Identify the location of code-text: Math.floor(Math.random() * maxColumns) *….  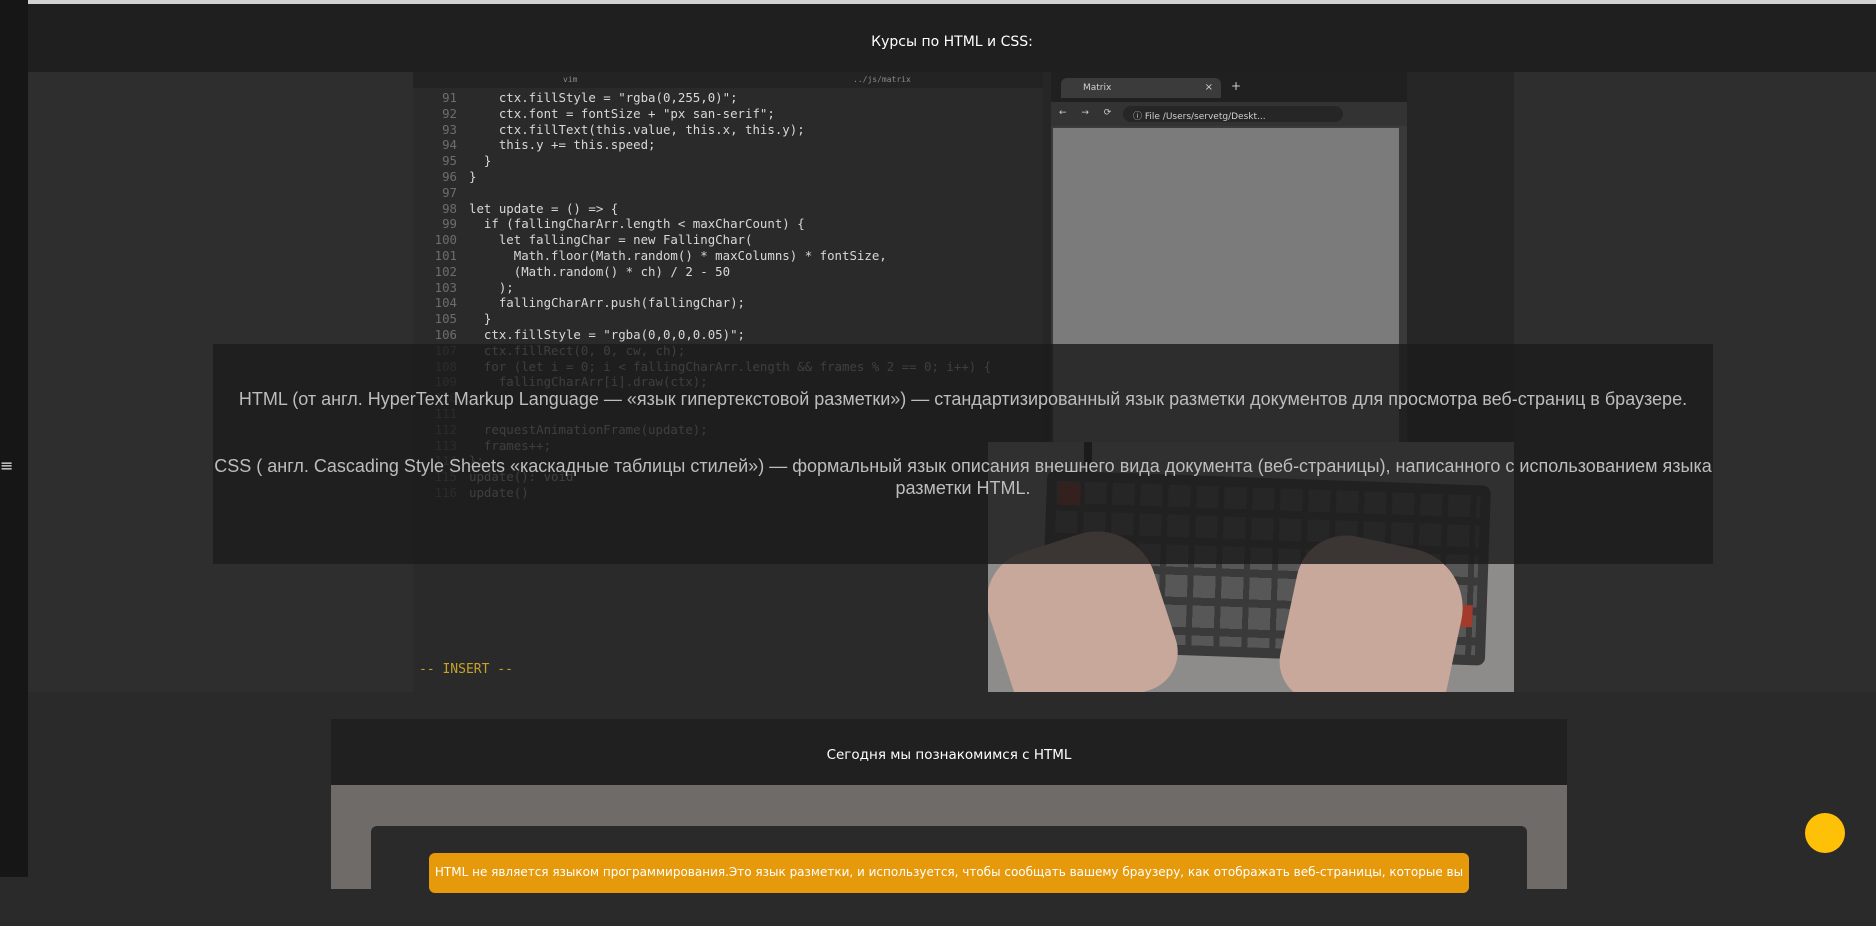
(678, 255).